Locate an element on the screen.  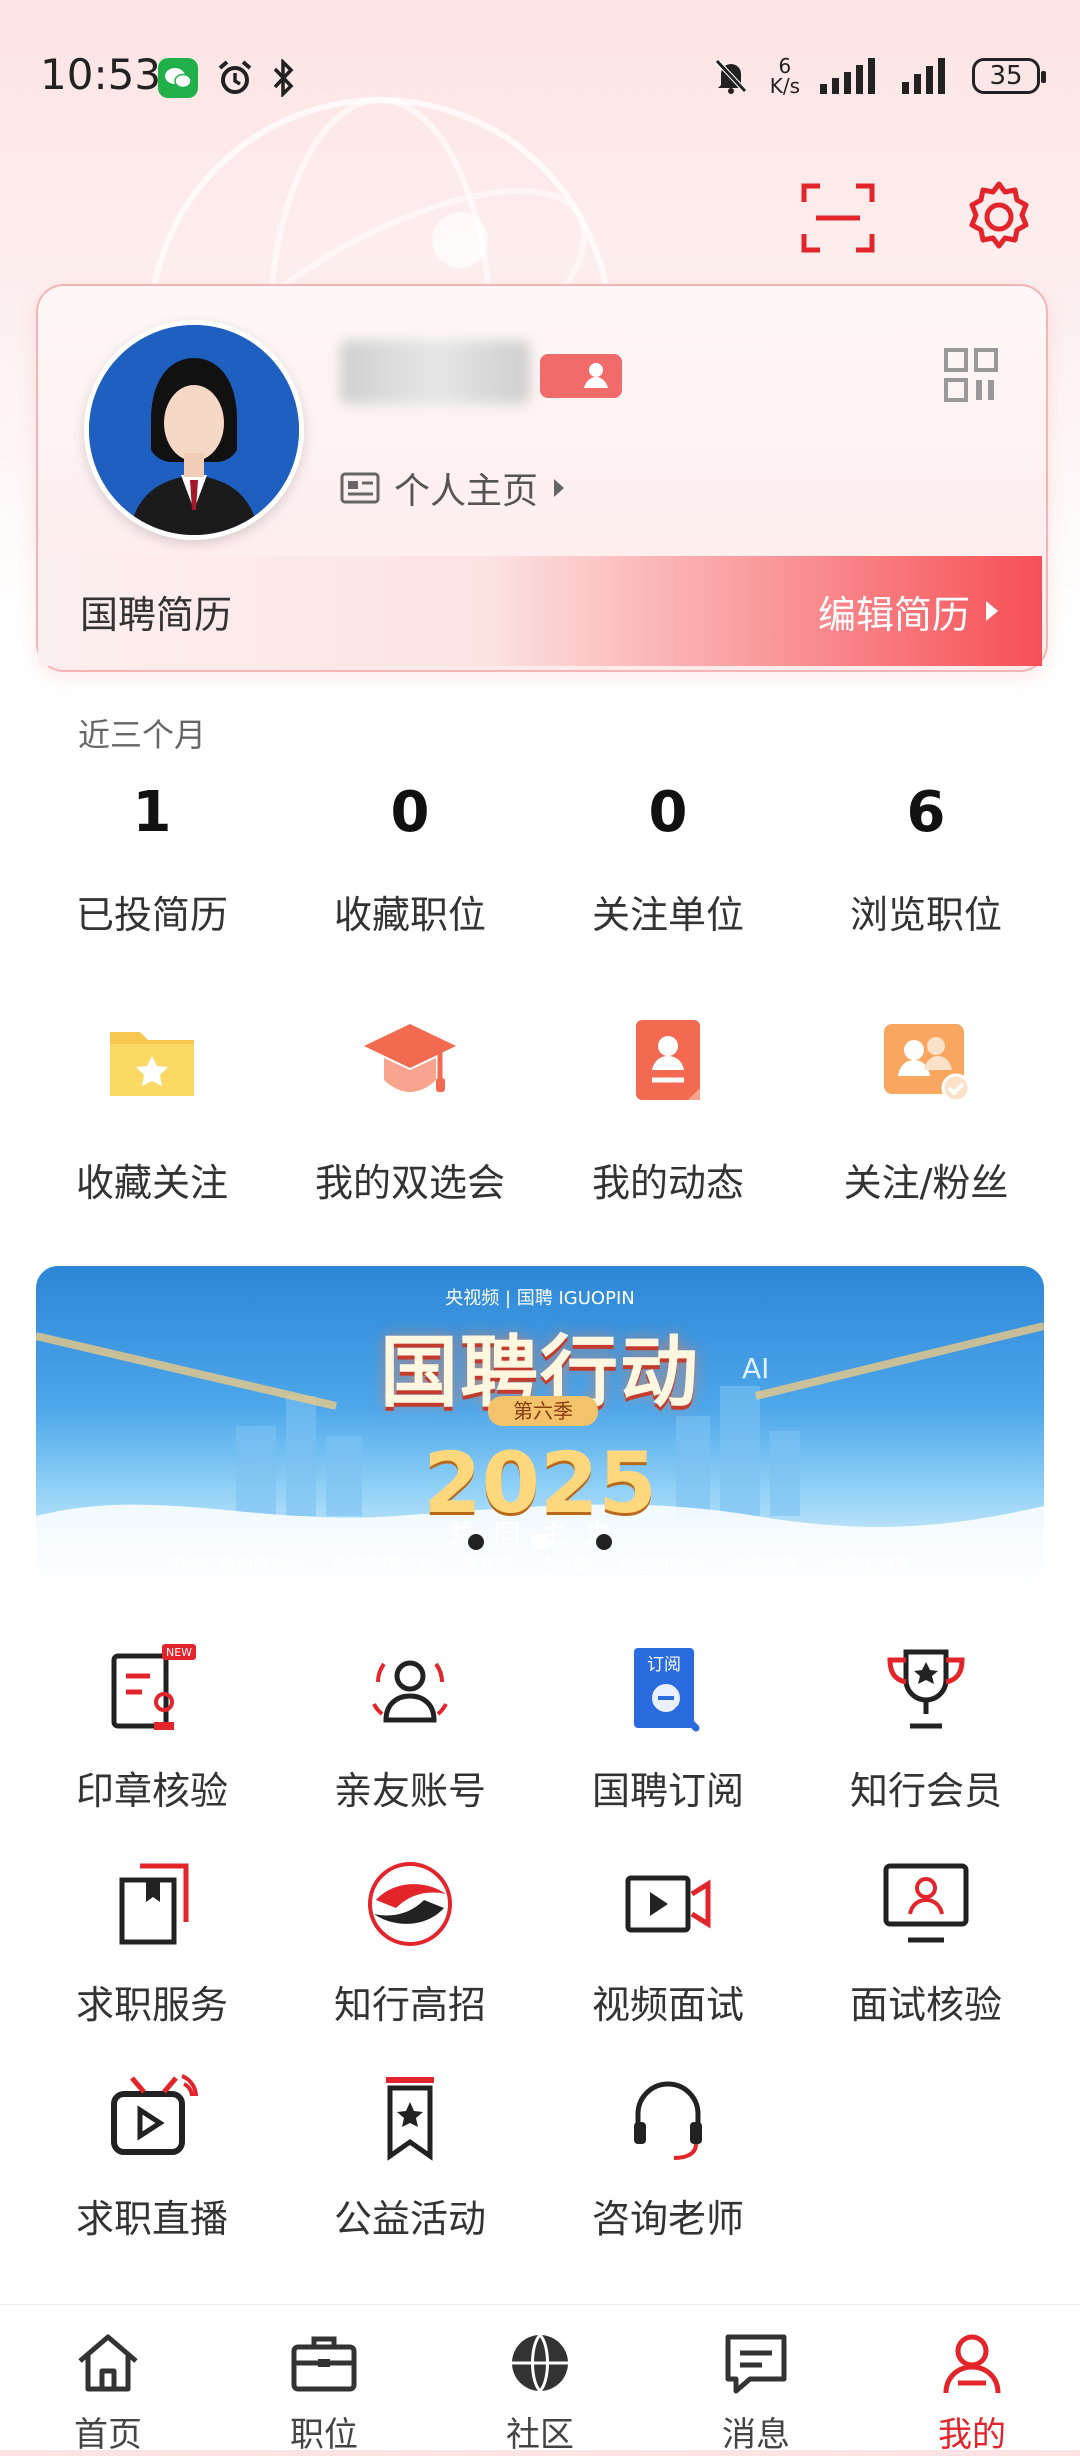
svg-text: NEW is located at coordinates (179, 1652).